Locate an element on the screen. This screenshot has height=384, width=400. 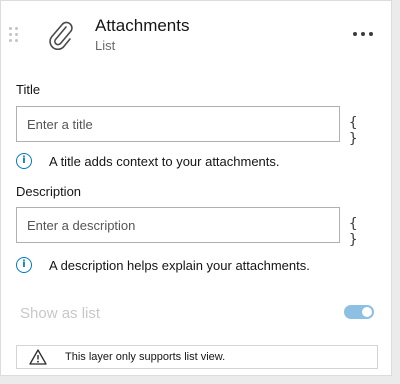
title-input-box is located at coordinates (178, 124).